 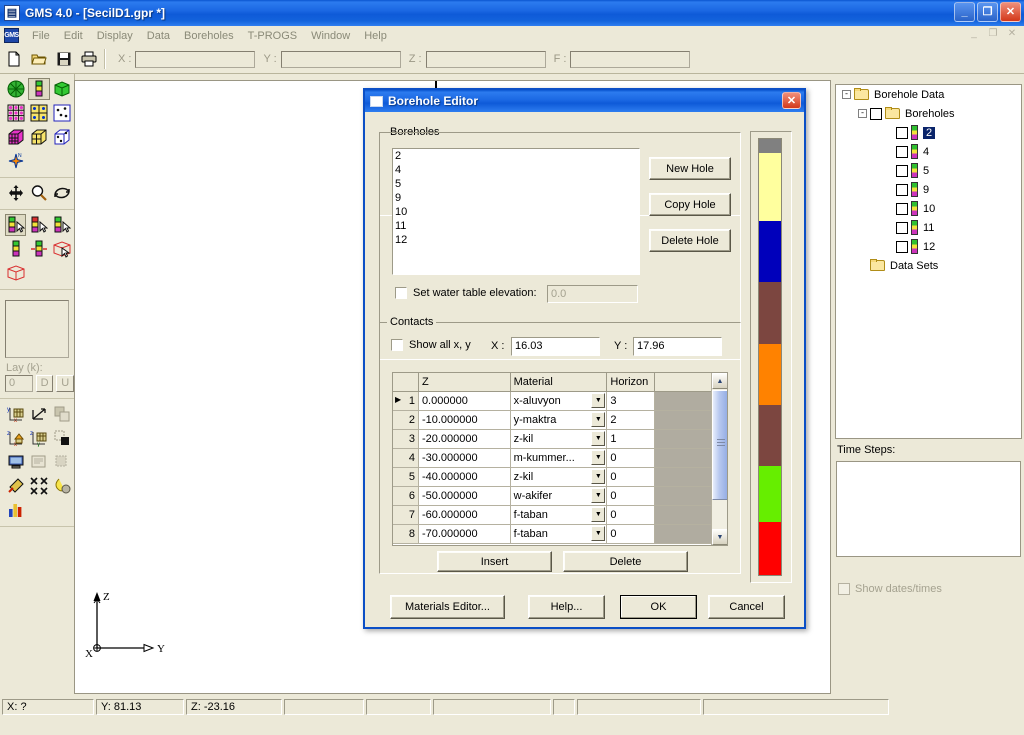 What do you see at coordinates (1010, 12) in the screenshot?
I see `close-button: ✕` at bounding box center [1010, 12].